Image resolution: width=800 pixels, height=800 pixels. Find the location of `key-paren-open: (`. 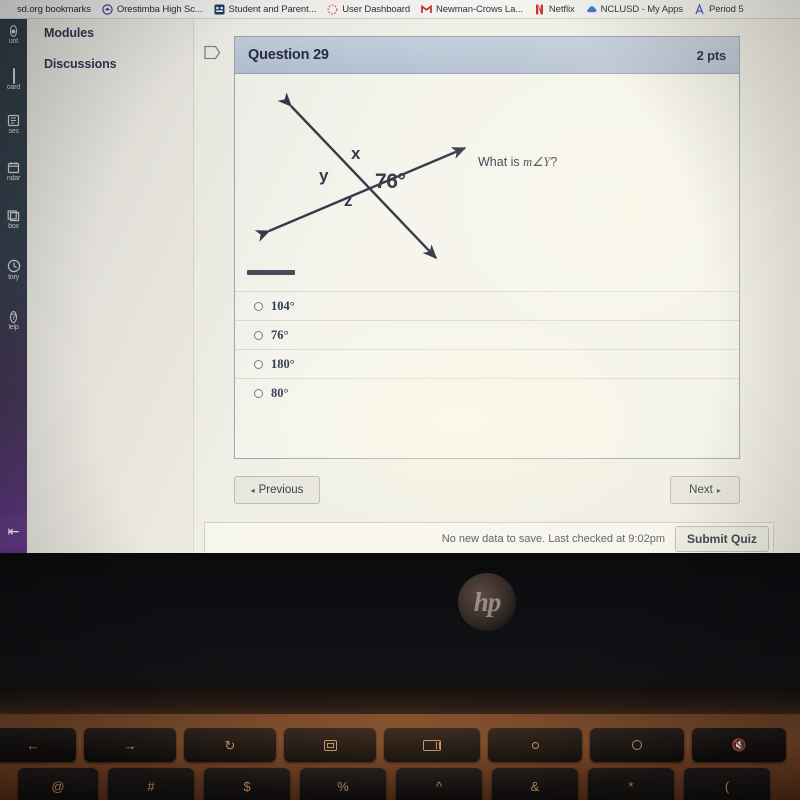

key-paren-open: ( is located at coordinates (727, 784).